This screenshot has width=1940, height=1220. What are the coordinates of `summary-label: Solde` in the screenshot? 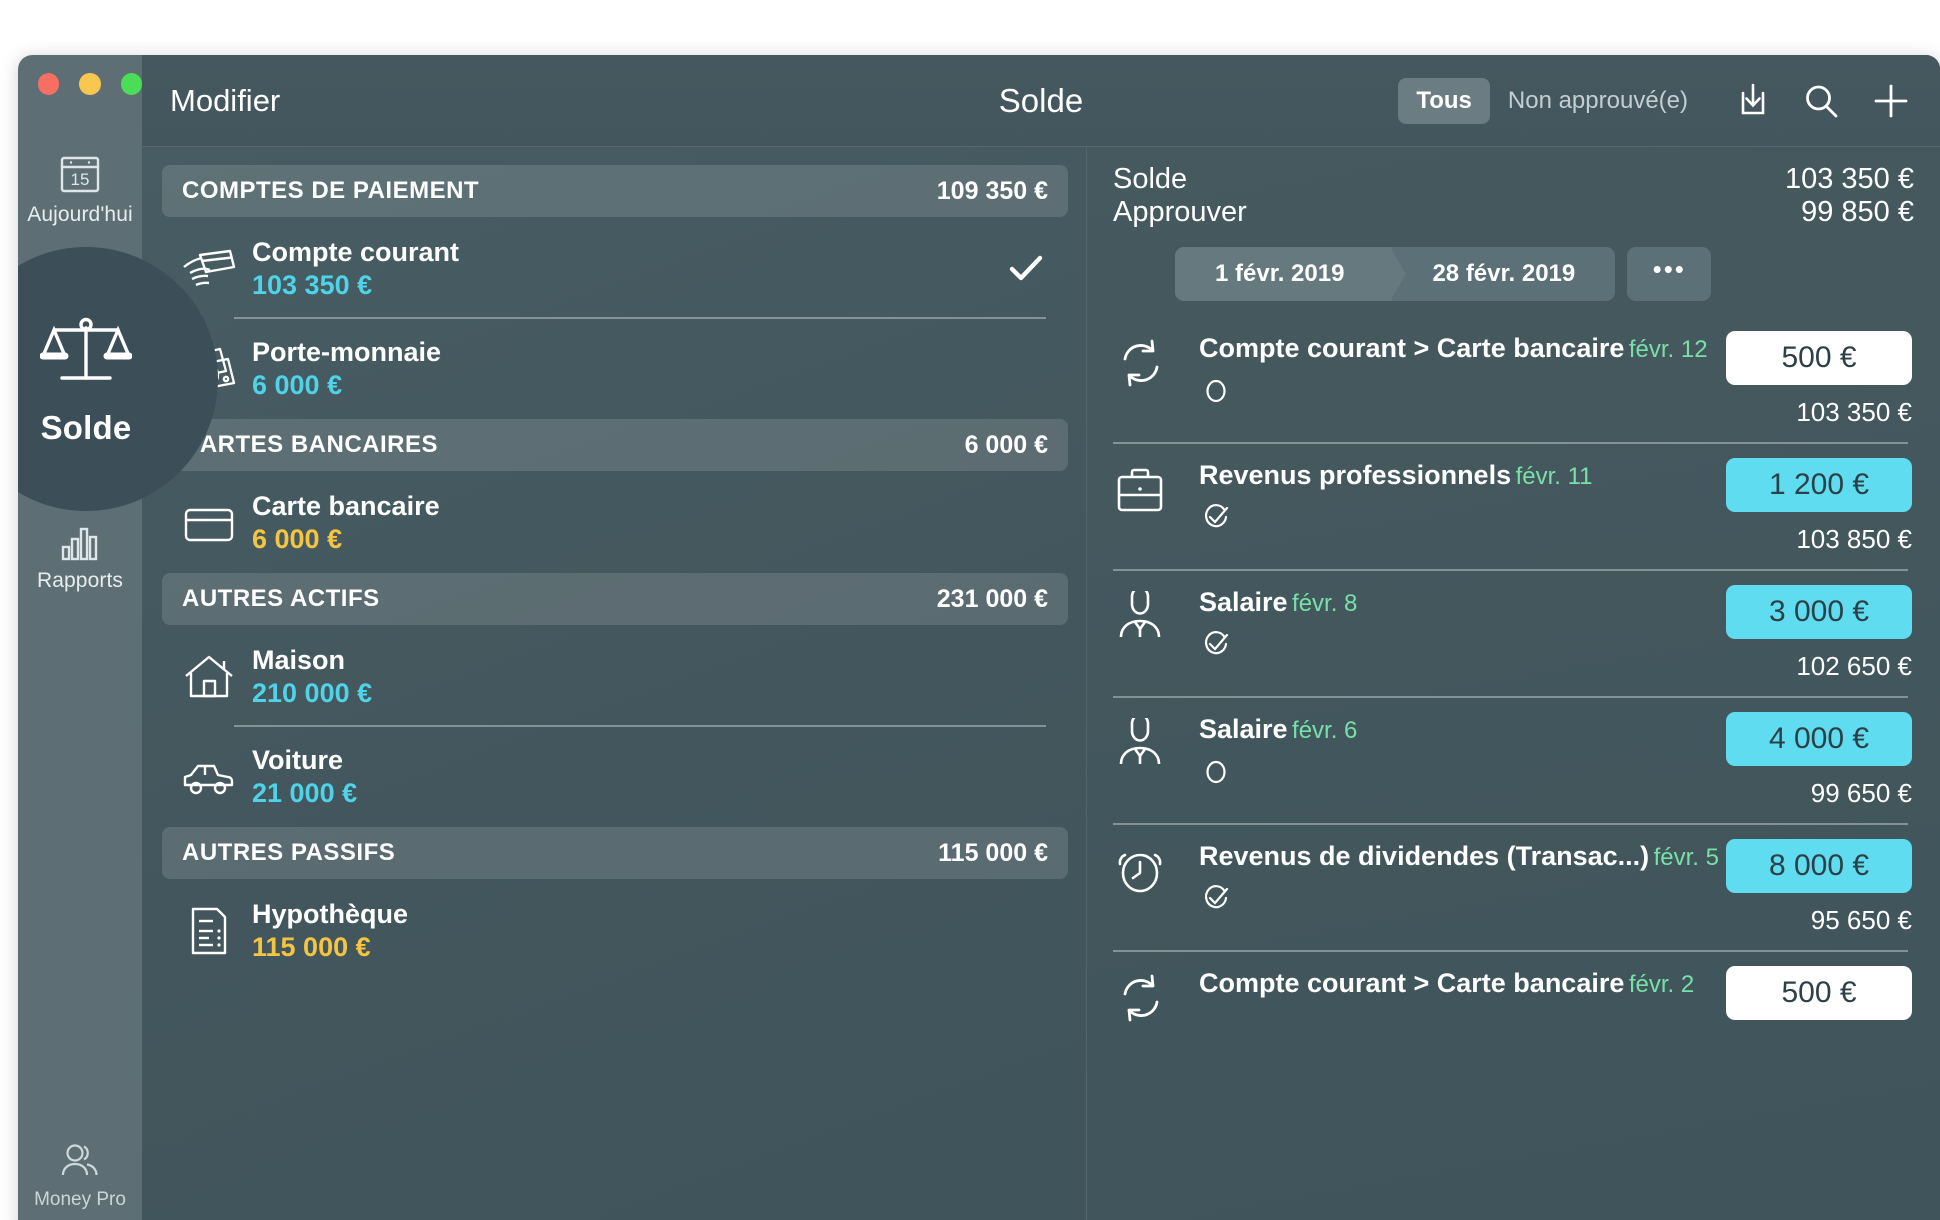 It's located at (1150, 179).